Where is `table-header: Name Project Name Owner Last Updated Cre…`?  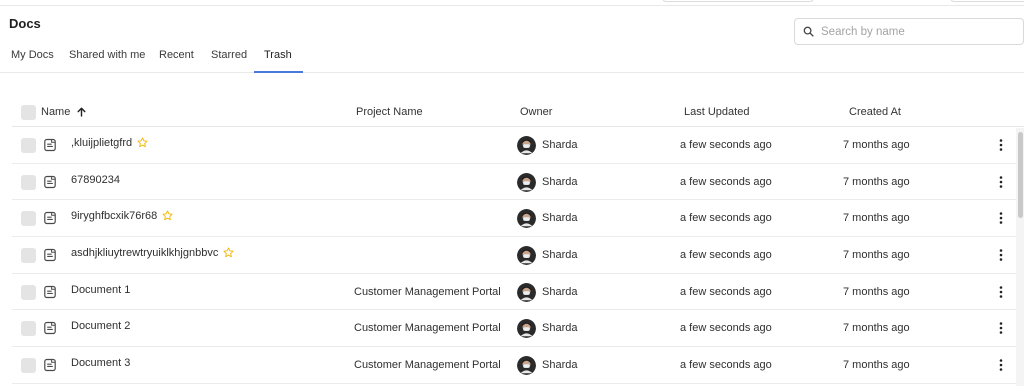 table-header: Name Project Name Owner Last Updated Cre… is located at coordinates (518, 111).